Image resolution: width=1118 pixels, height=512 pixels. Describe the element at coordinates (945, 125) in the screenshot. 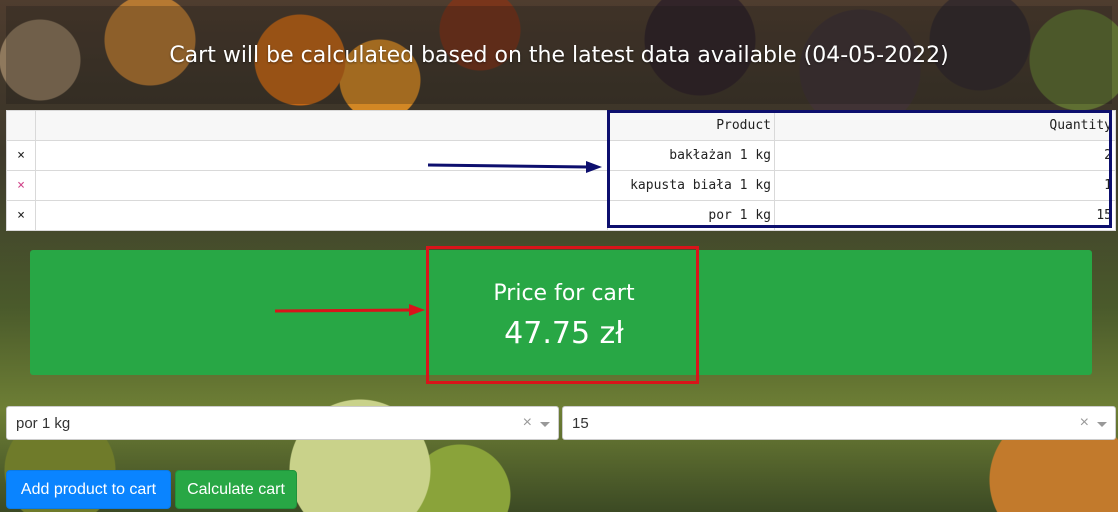

I see `column-header-quantity: Quantity` at that location.